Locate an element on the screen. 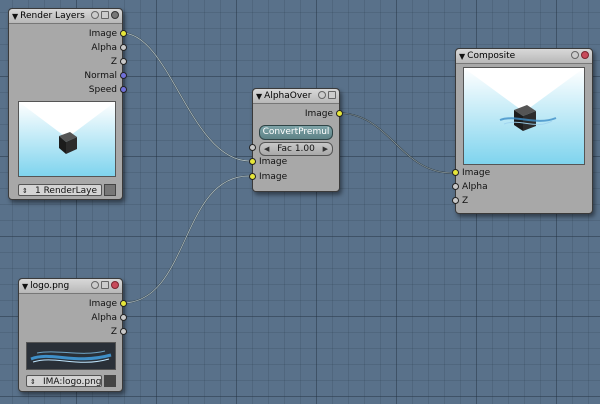  render-preview is located at coordinates (67, 139).